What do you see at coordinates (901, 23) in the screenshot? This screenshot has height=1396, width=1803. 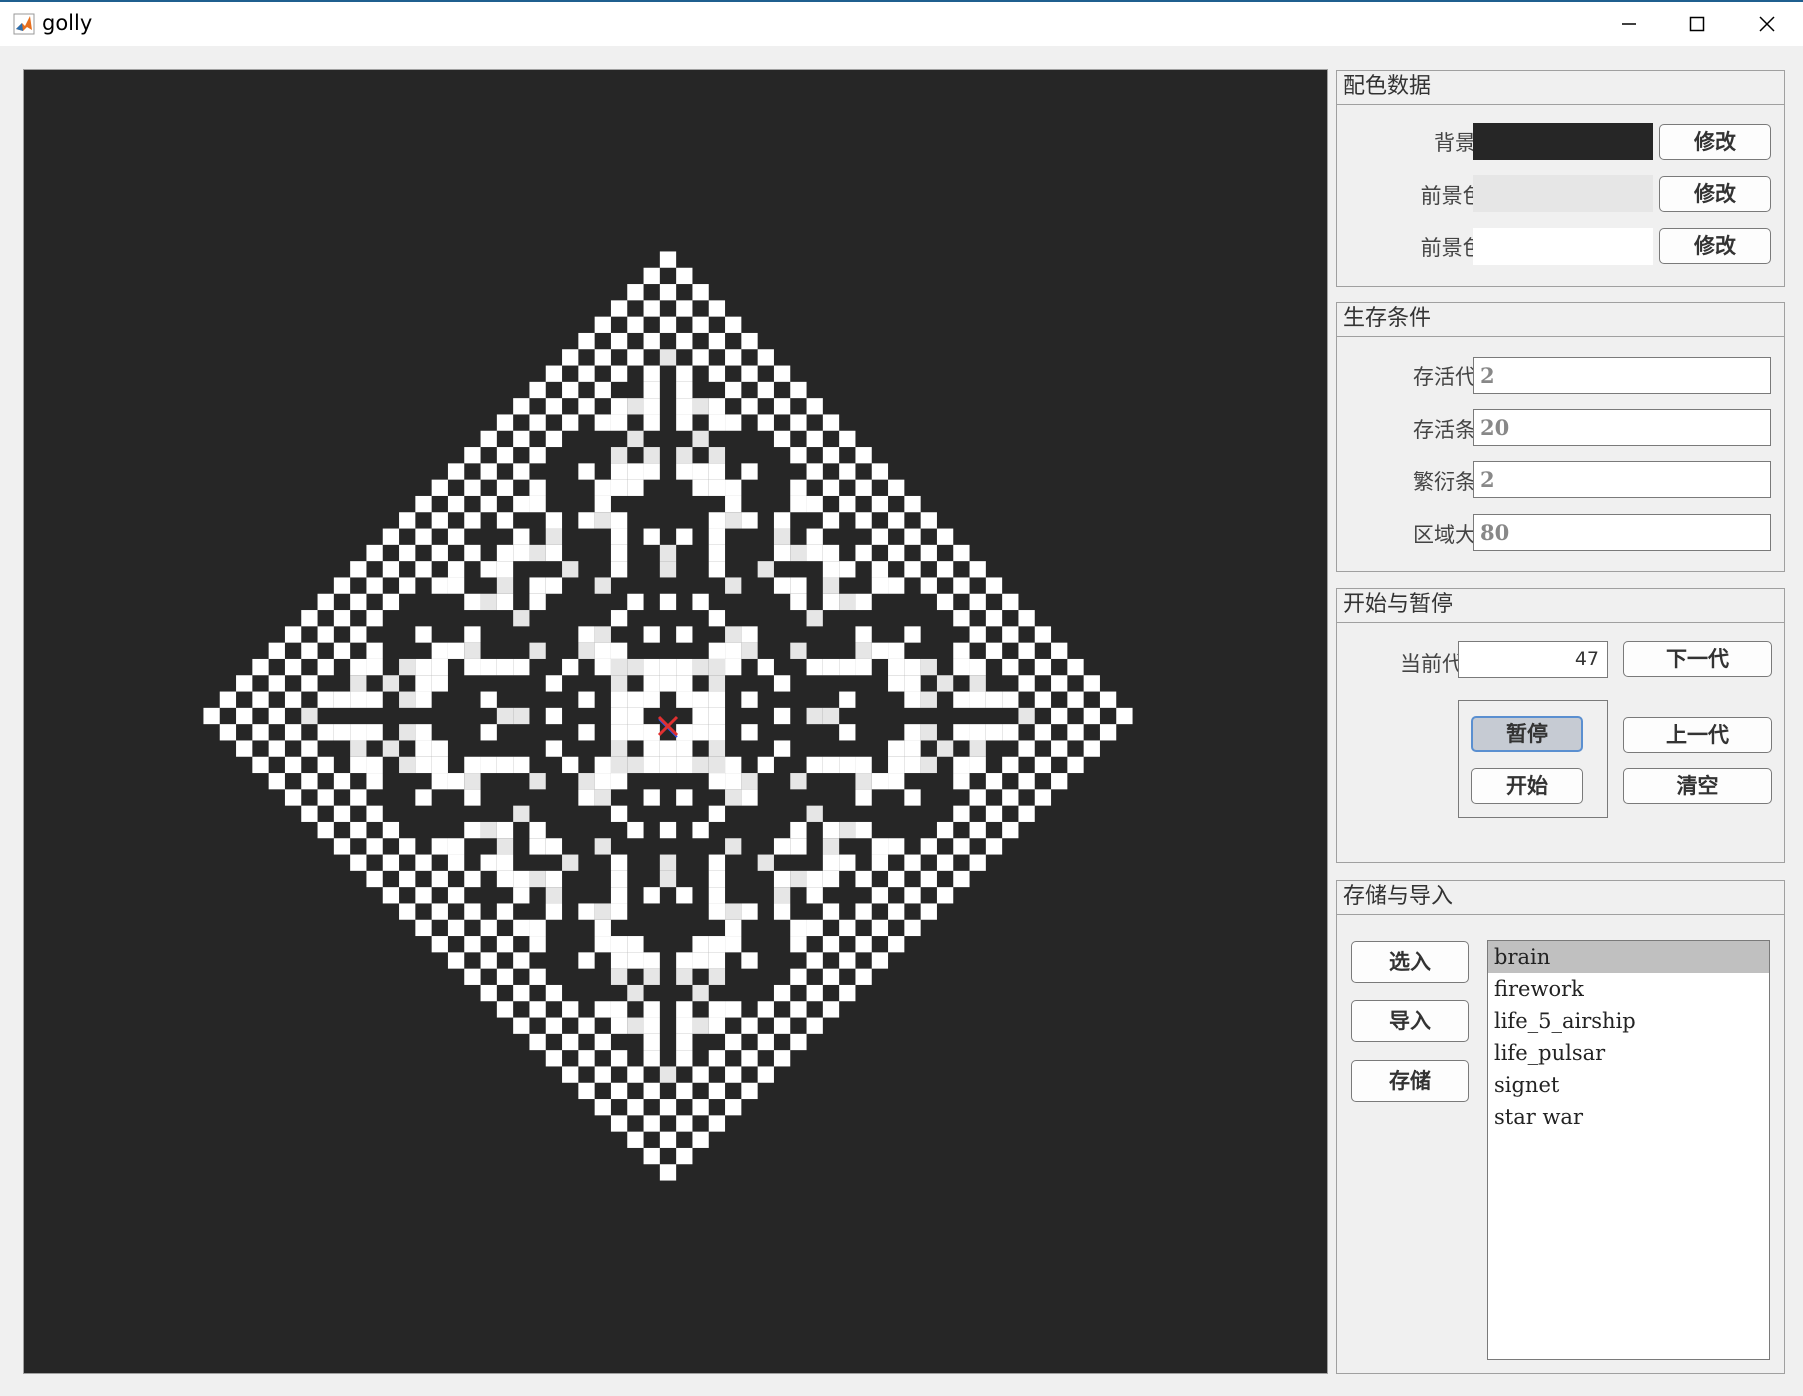 I see `title-bar: golly` at bounding box center [901, 23].